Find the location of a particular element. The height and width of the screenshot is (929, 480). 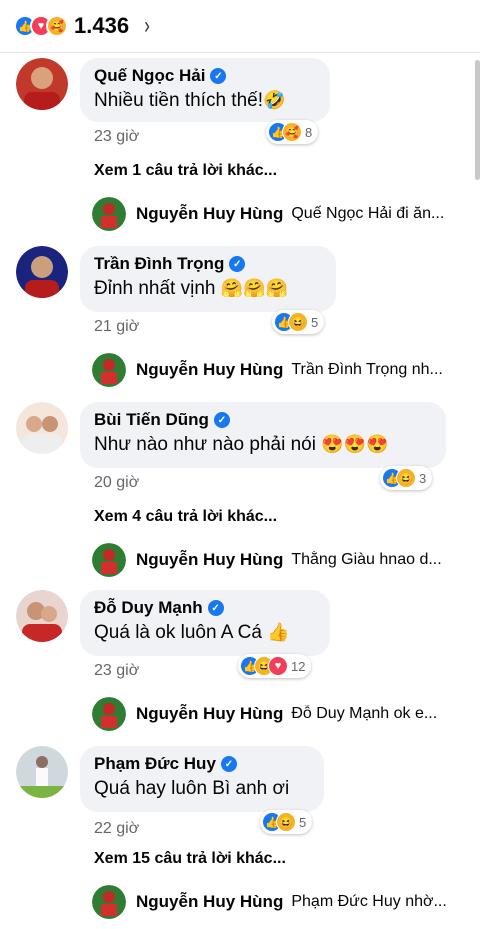

love-icon: ♥ is located at coordinates (278, 666).